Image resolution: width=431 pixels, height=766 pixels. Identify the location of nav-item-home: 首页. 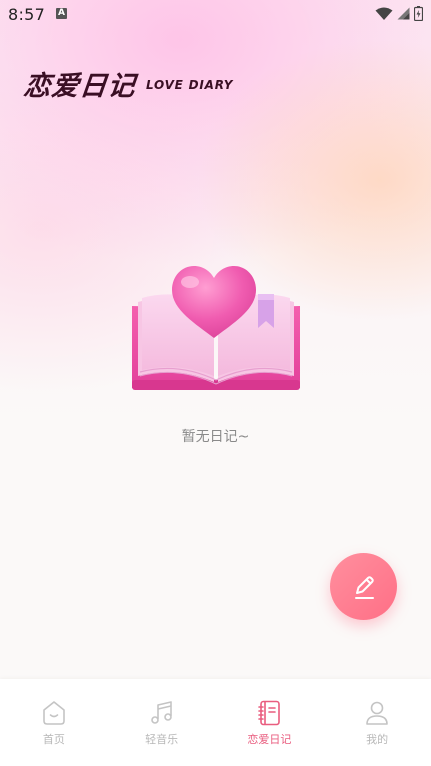
(54, 722).